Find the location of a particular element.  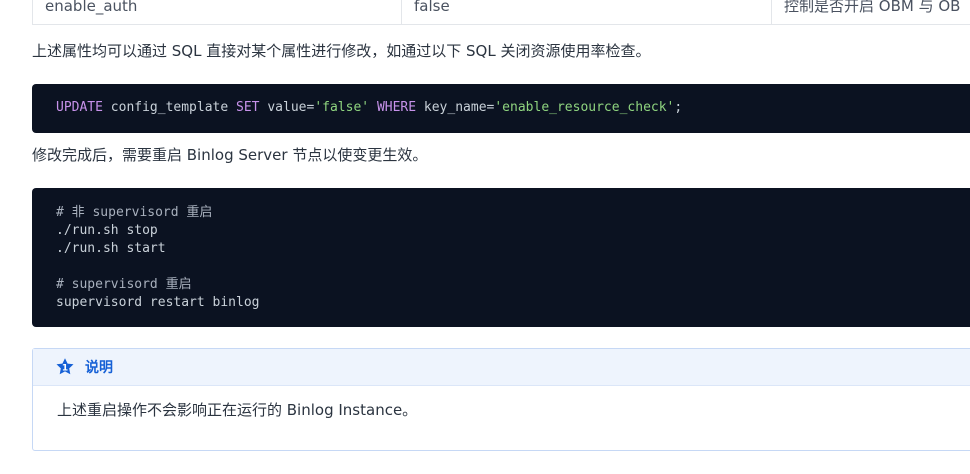

code-line: ./run.sh start is located at coordinates (111, 248).